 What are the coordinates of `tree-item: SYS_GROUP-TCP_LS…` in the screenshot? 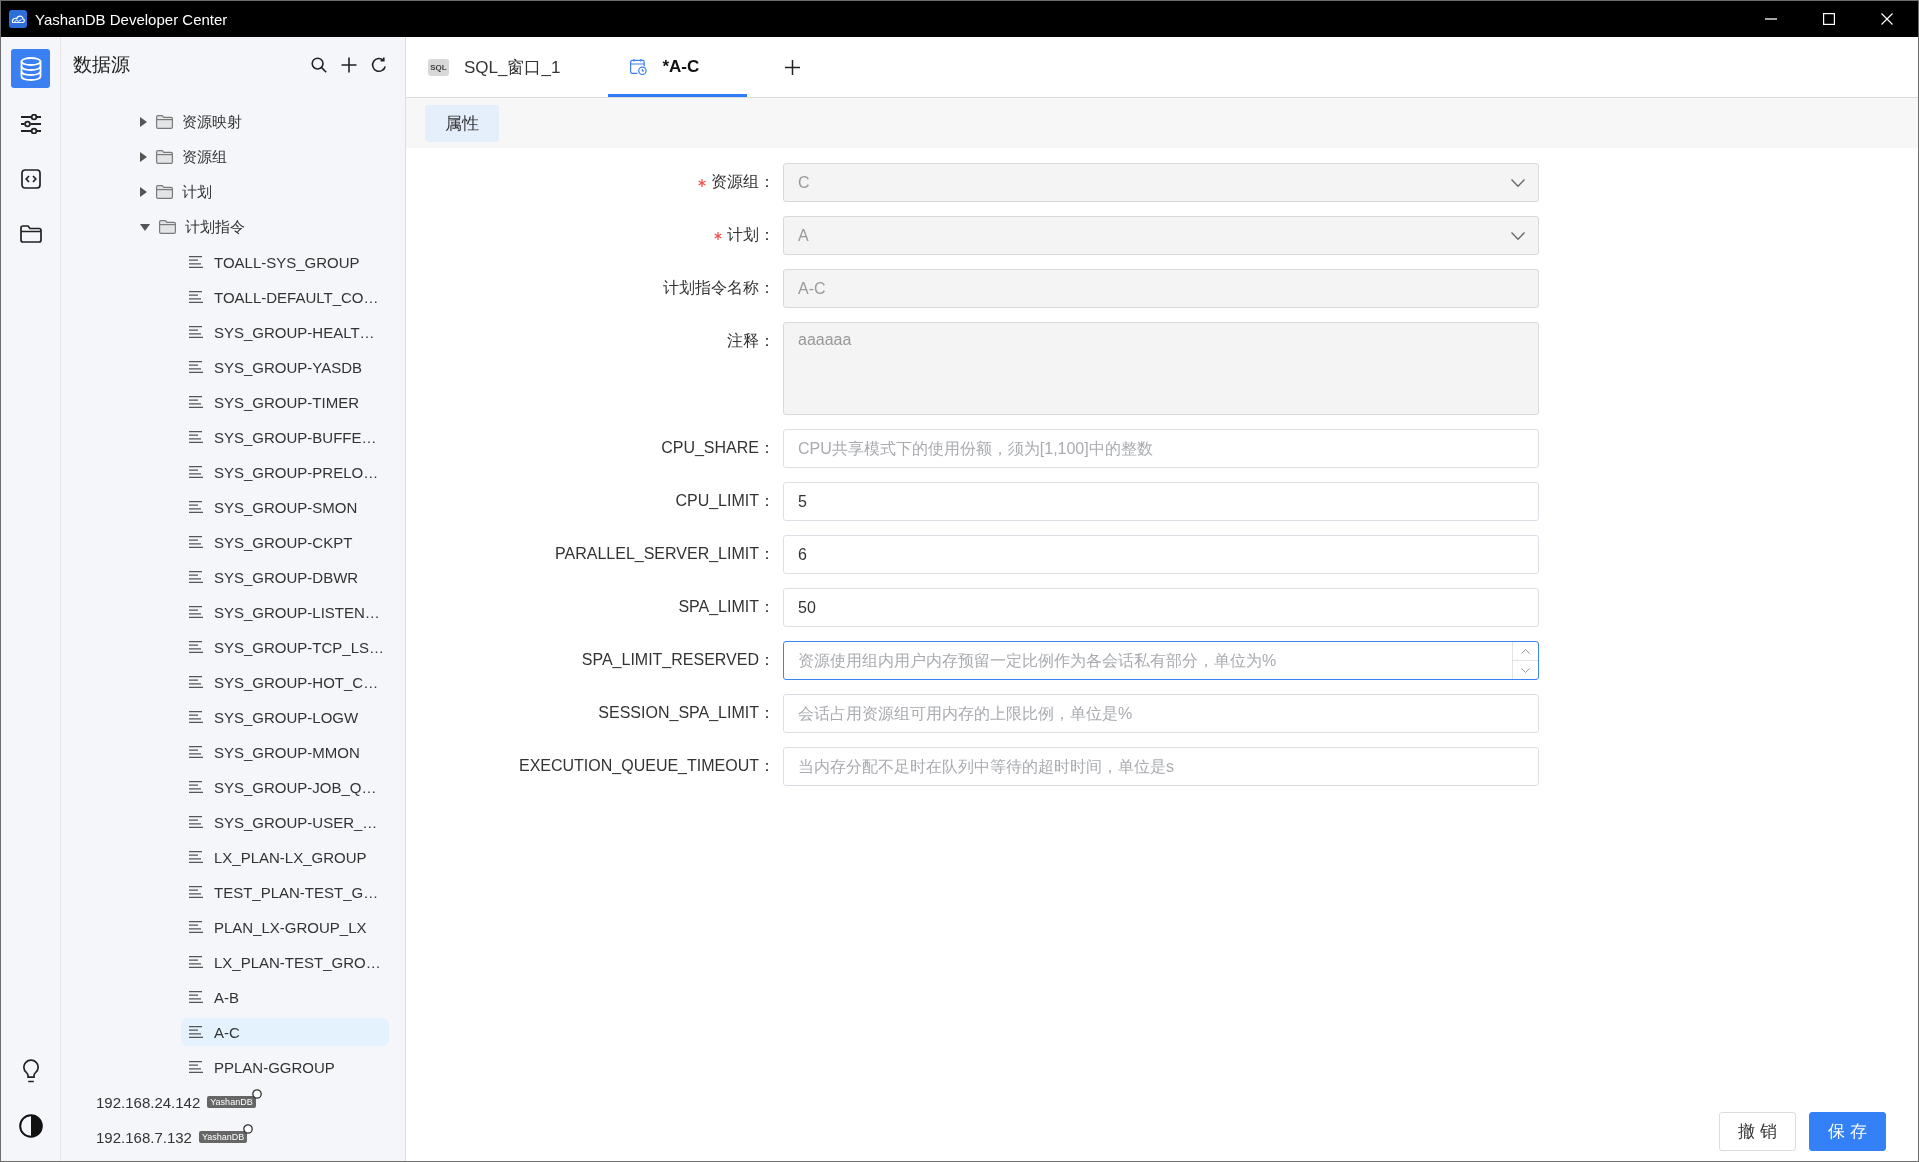 It's located at (287, 647).